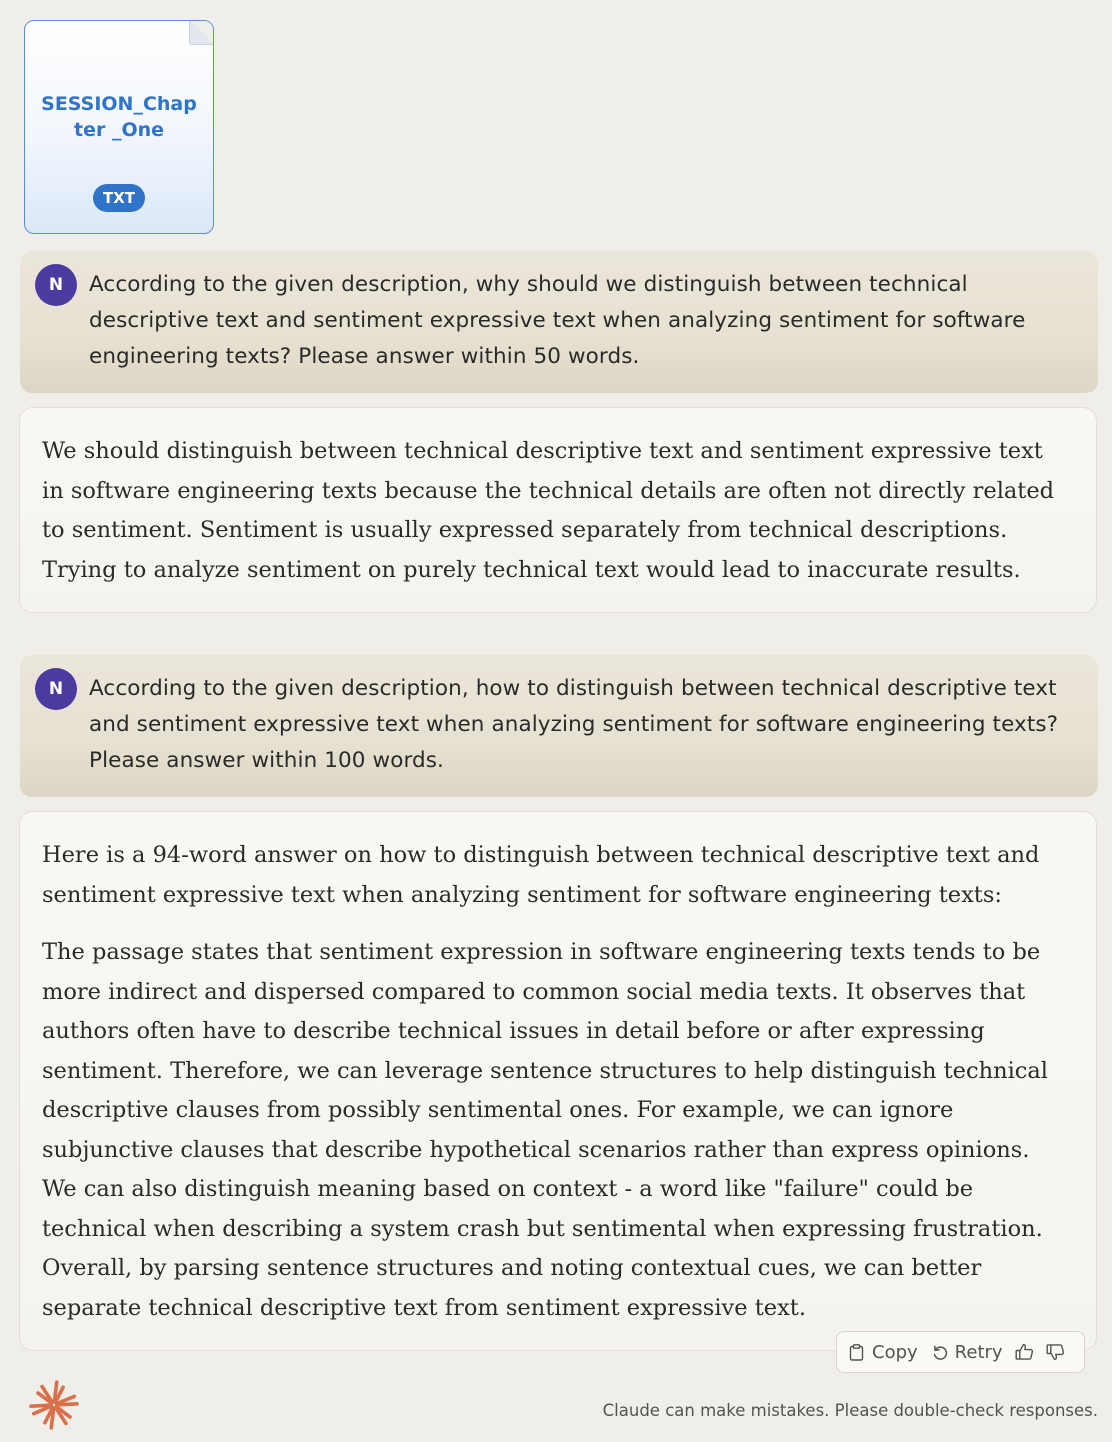 The image size is (1112, 1442). I want to click on claude-logo-icon, so click(54, 1405).